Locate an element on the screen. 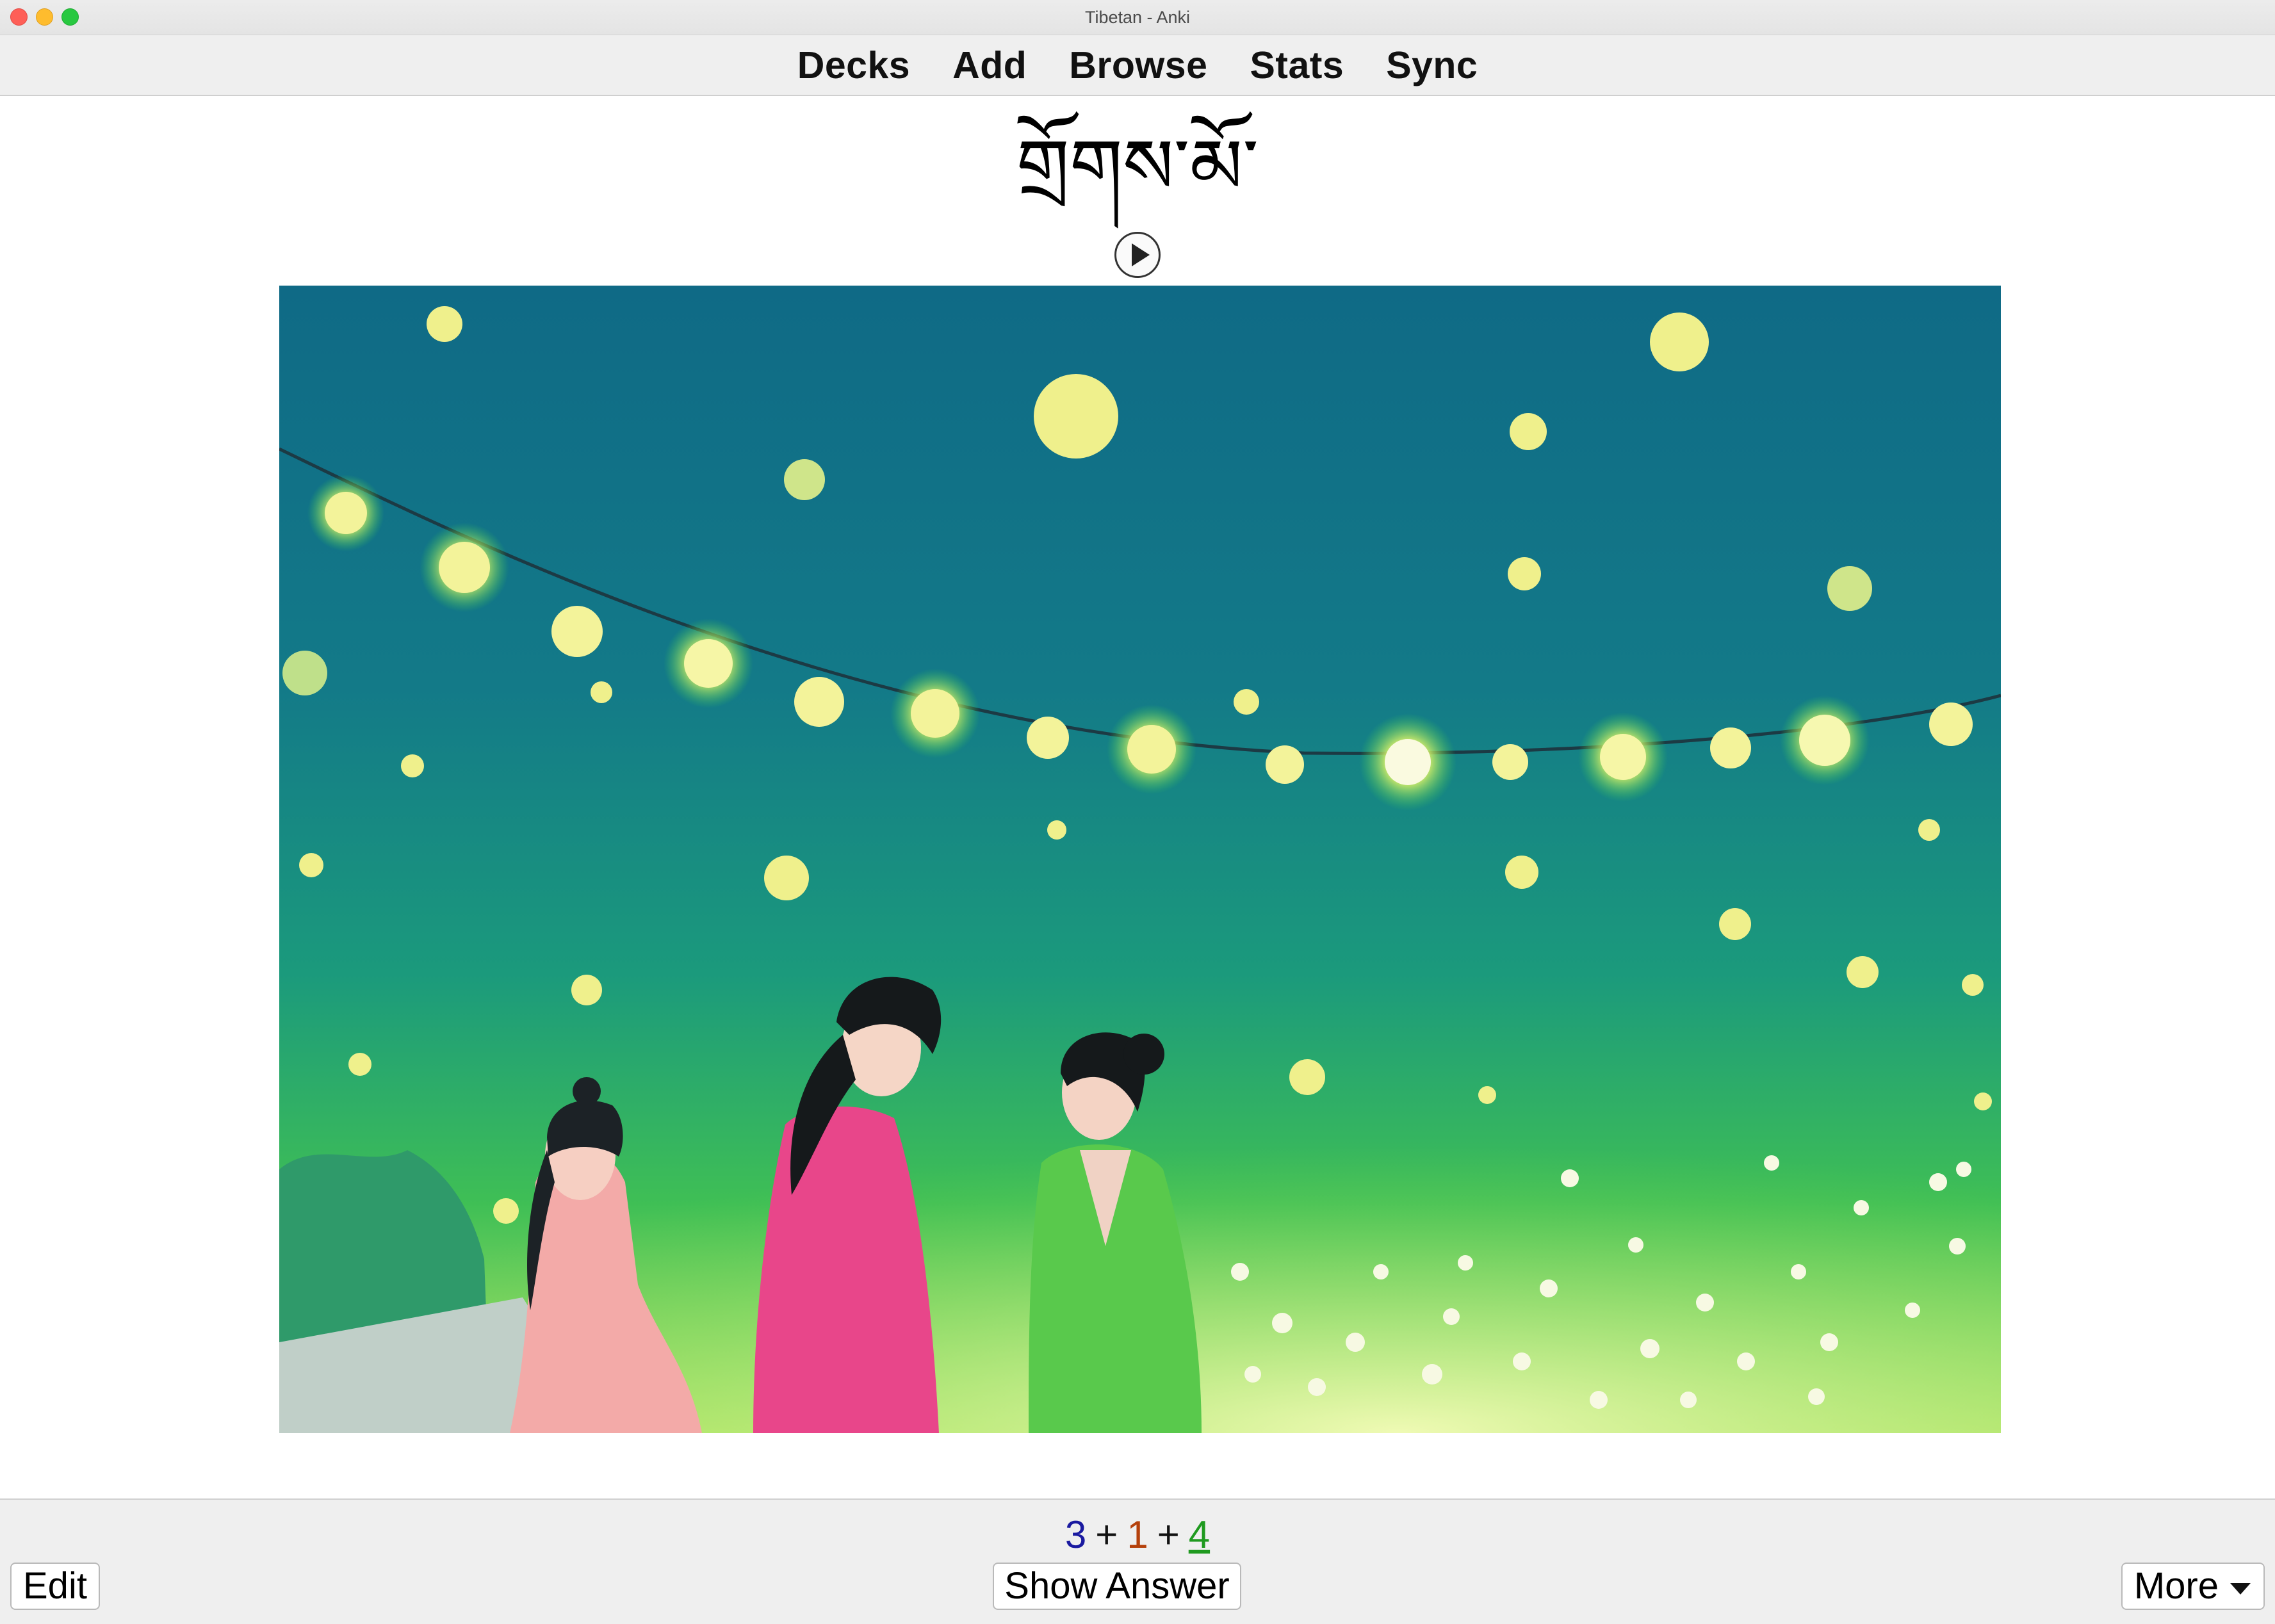 The height and width of the screenshot is (1624, 2275). question-text: གྲོགས་མོ་ is located at coordinates (1137, 167).